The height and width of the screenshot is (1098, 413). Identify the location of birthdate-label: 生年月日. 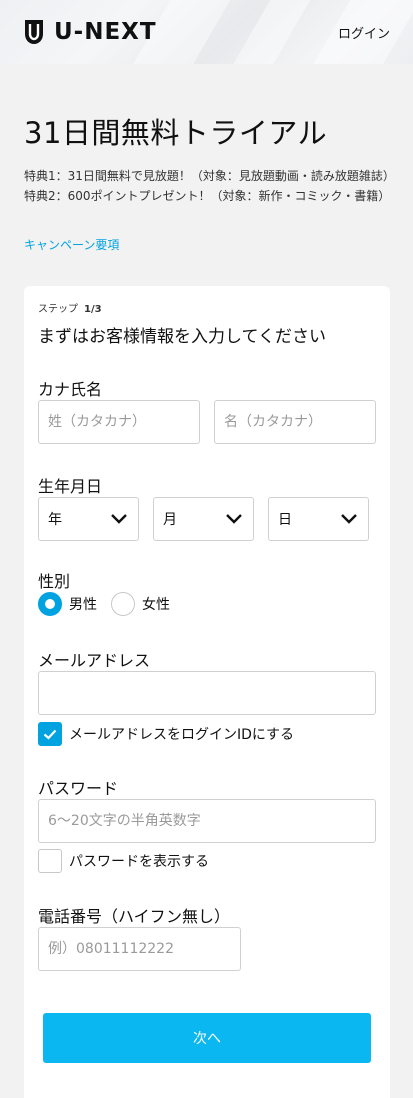
(70, 486).